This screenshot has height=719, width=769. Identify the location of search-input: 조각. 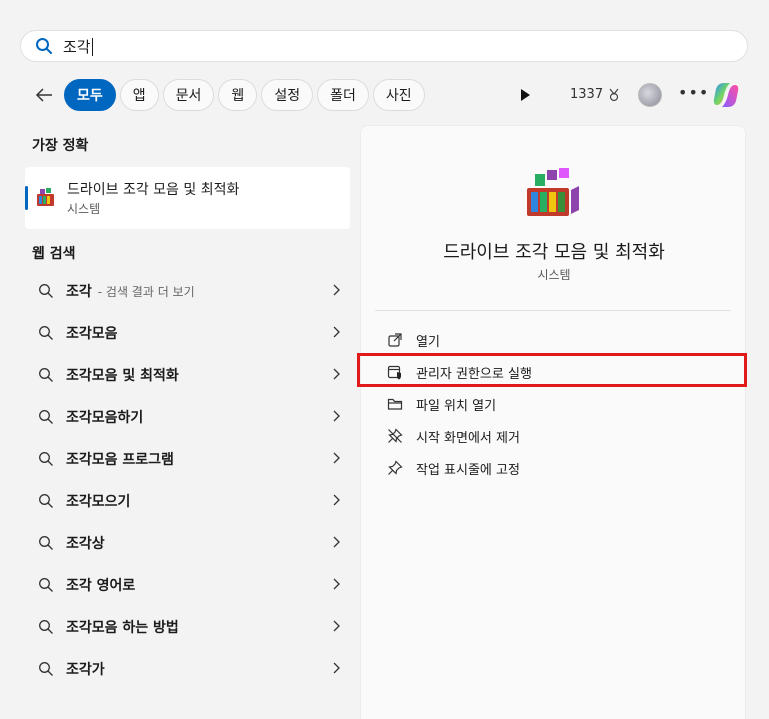
(78, 46).